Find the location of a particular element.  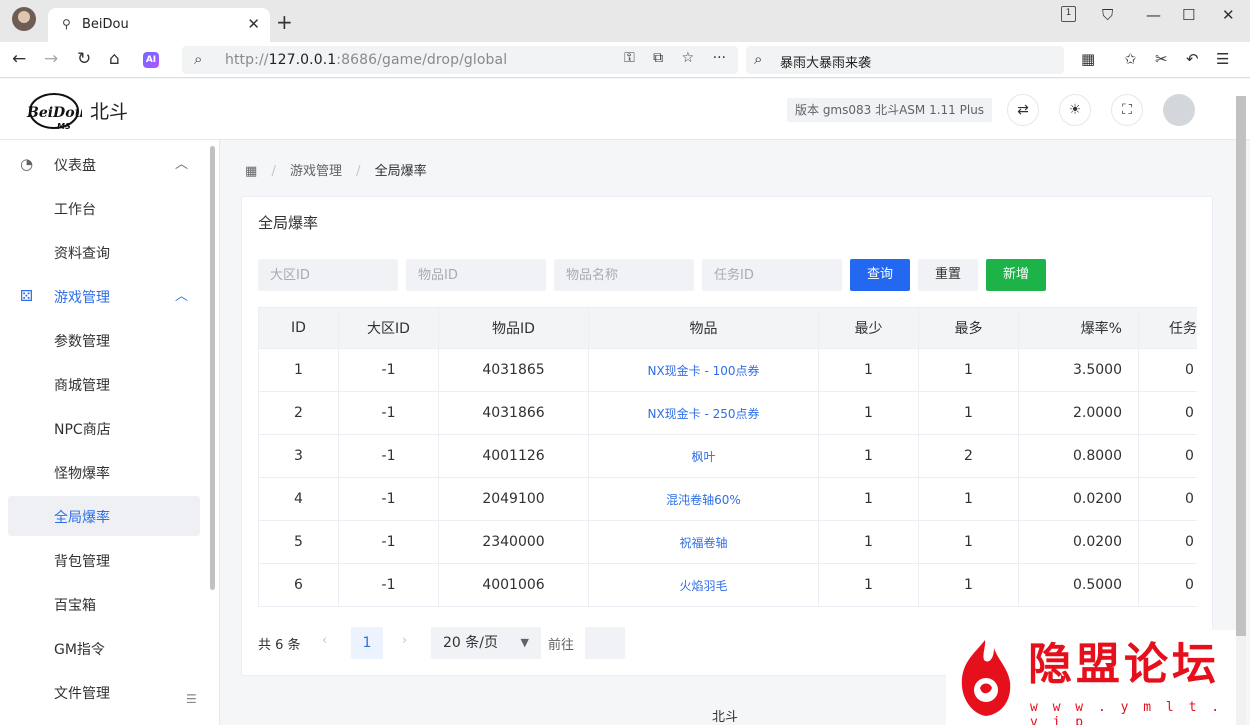

page-scrollbar is located at coordinates (1241, 410).